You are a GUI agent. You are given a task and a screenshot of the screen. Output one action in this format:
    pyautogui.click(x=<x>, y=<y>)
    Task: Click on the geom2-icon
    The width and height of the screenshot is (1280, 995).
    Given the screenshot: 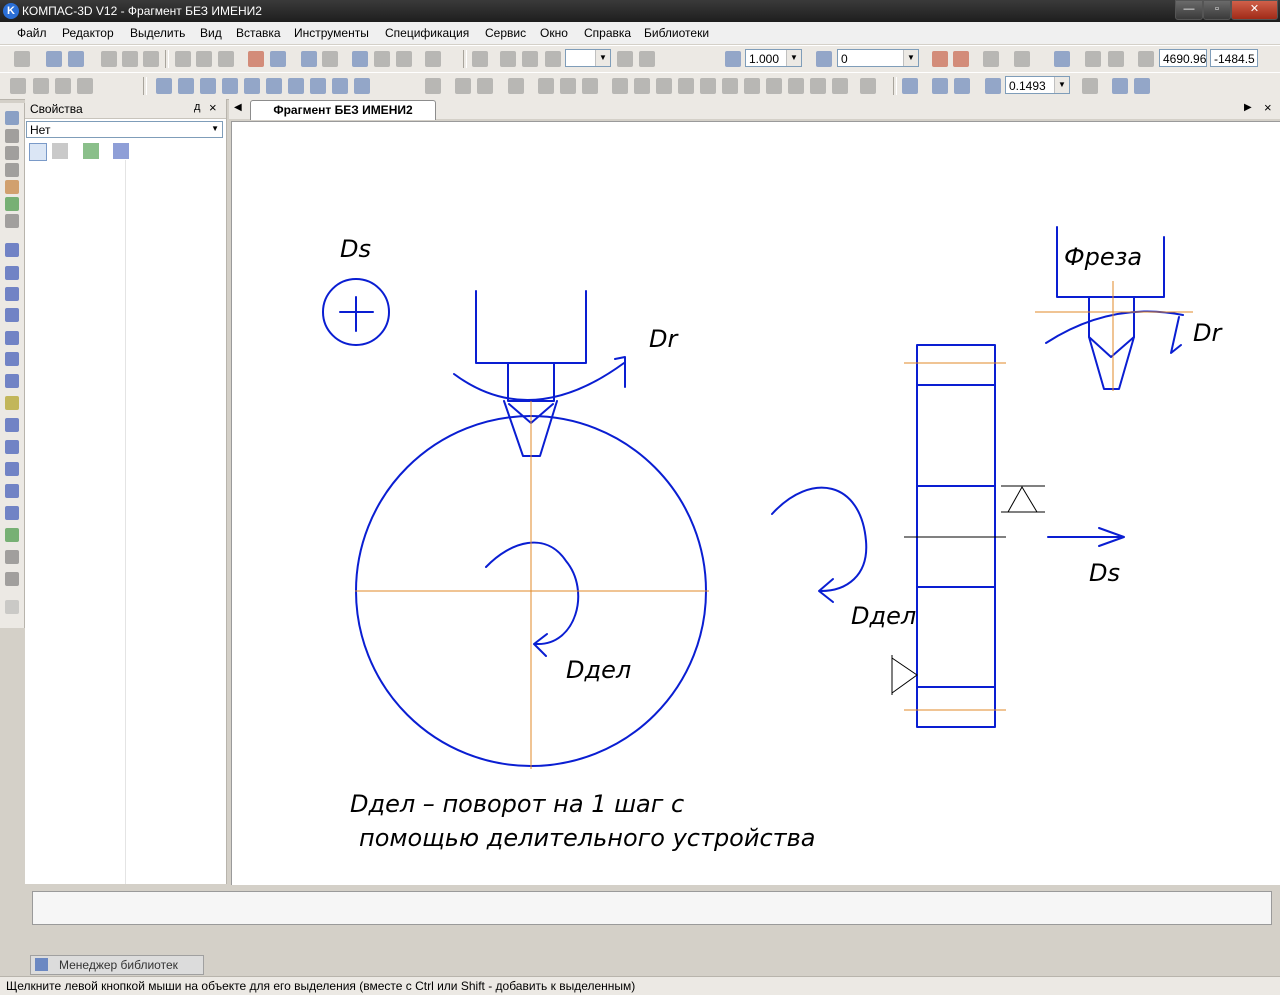 What is the action you would take?
    pyautogui.click(x=463, y=86)
    